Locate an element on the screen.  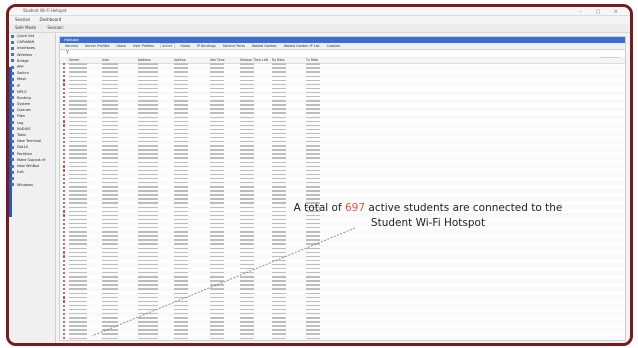
callout-suffix: active students are connected to the is located at coordinates (465, 208).